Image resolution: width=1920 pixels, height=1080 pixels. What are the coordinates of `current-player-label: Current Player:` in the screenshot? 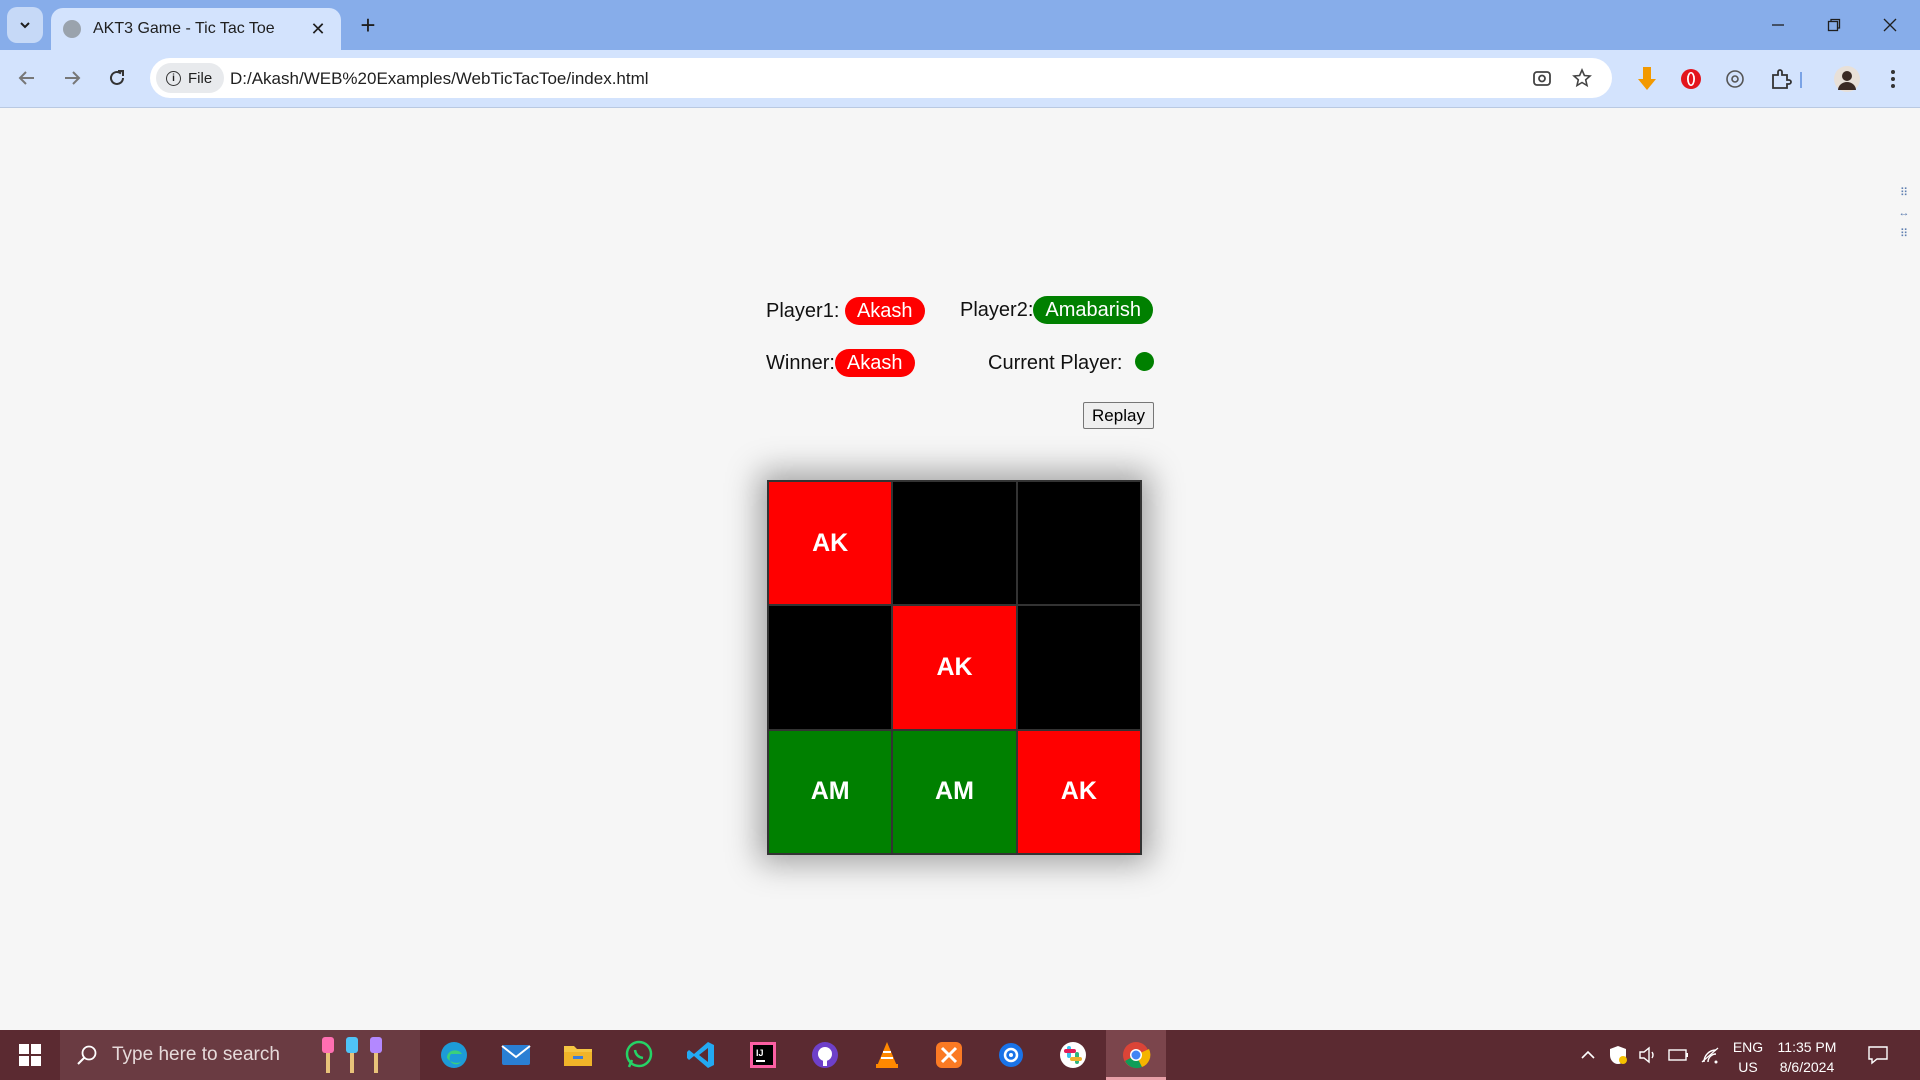 It's located at (1055, 363).